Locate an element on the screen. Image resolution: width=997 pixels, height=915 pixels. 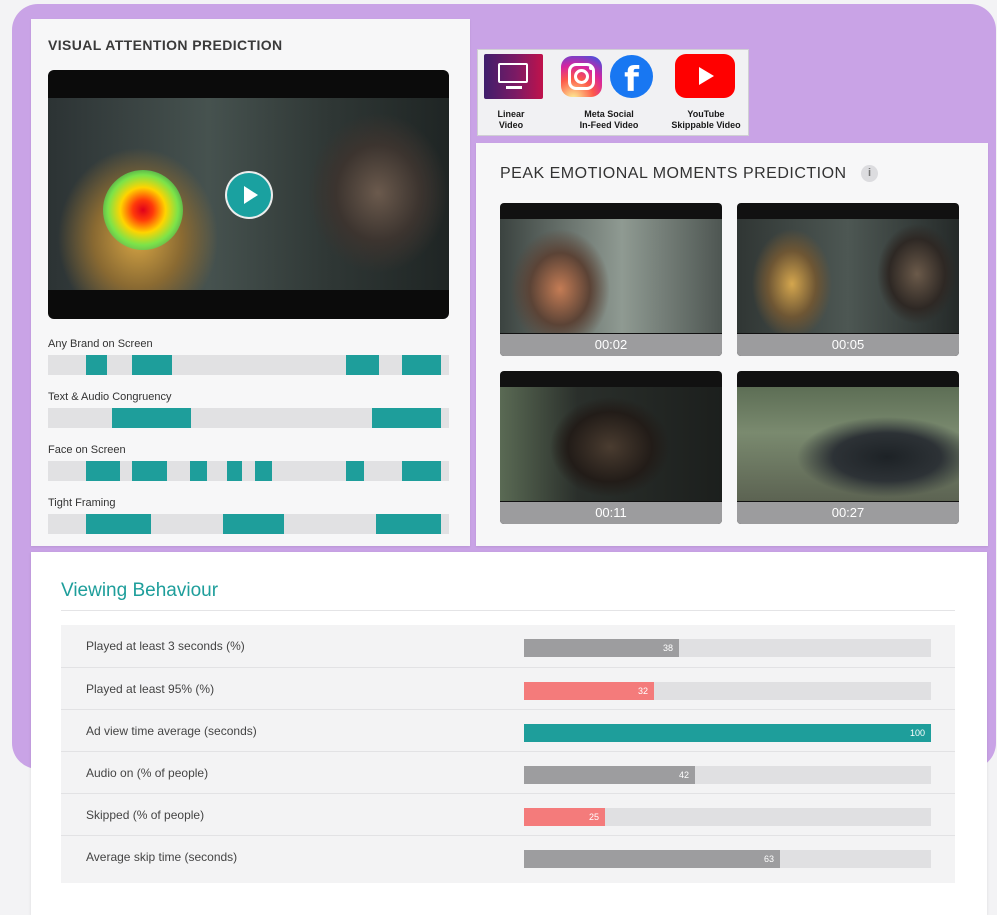
metric-value: 63 is located at coordinates (768, 859).